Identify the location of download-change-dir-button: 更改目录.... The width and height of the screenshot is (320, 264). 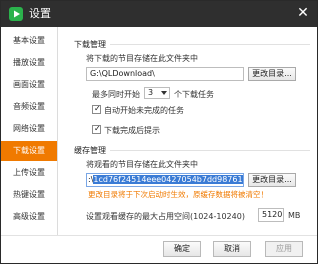
(272, 74).